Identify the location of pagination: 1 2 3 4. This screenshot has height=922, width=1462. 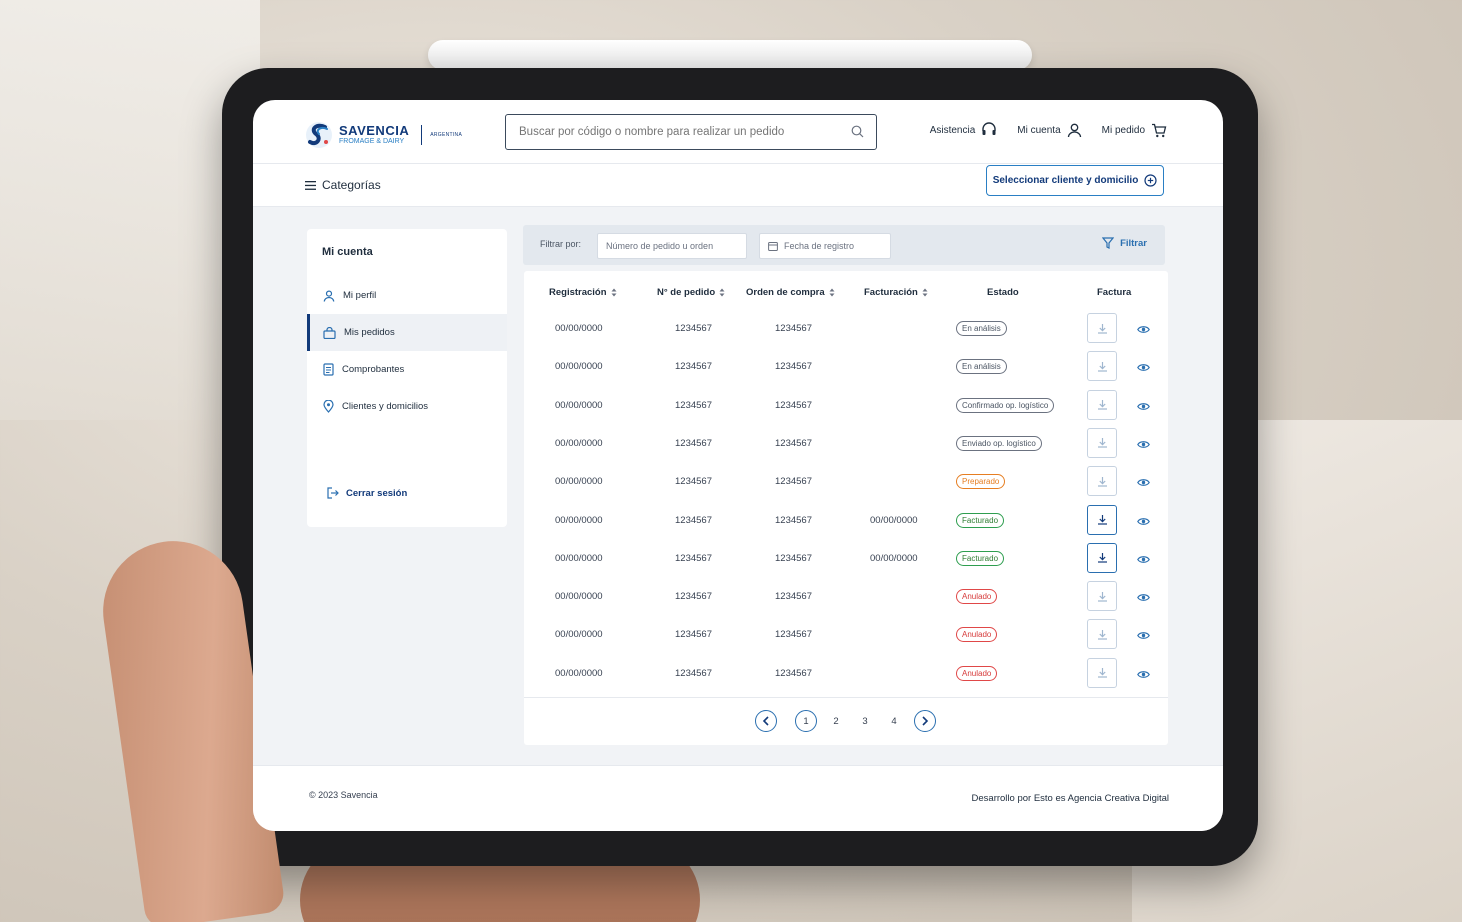
(846, 721).